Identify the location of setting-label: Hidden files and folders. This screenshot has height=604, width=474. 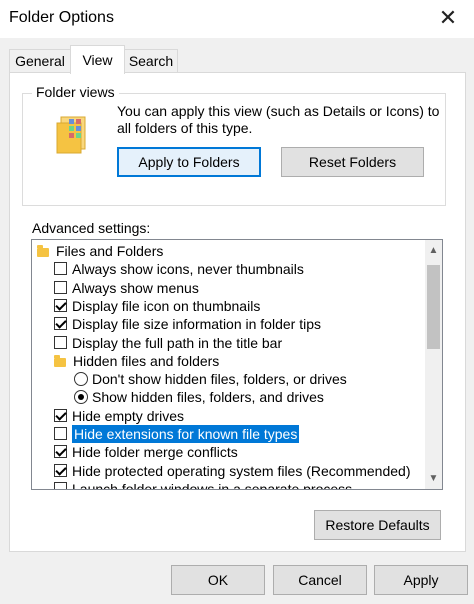
(146, 360).